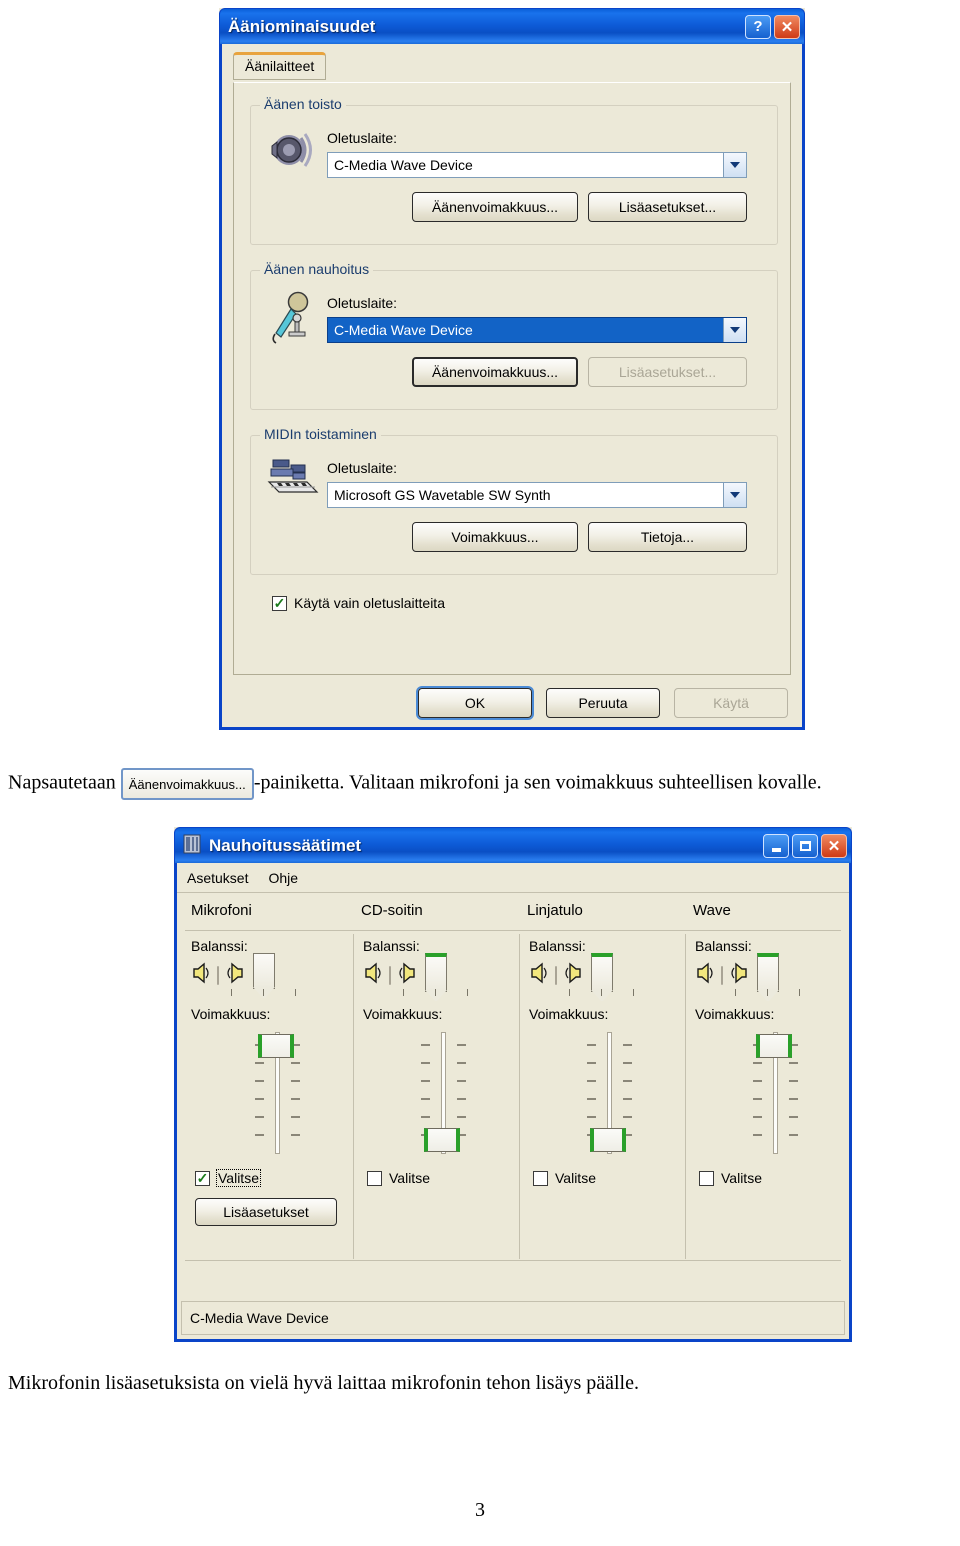 The height and width of the screenshot is (1546, 960). Describe the element at coordinates (735, 1014) in the screenshot. I see `volume-label: Voimakkuus:` at that location.